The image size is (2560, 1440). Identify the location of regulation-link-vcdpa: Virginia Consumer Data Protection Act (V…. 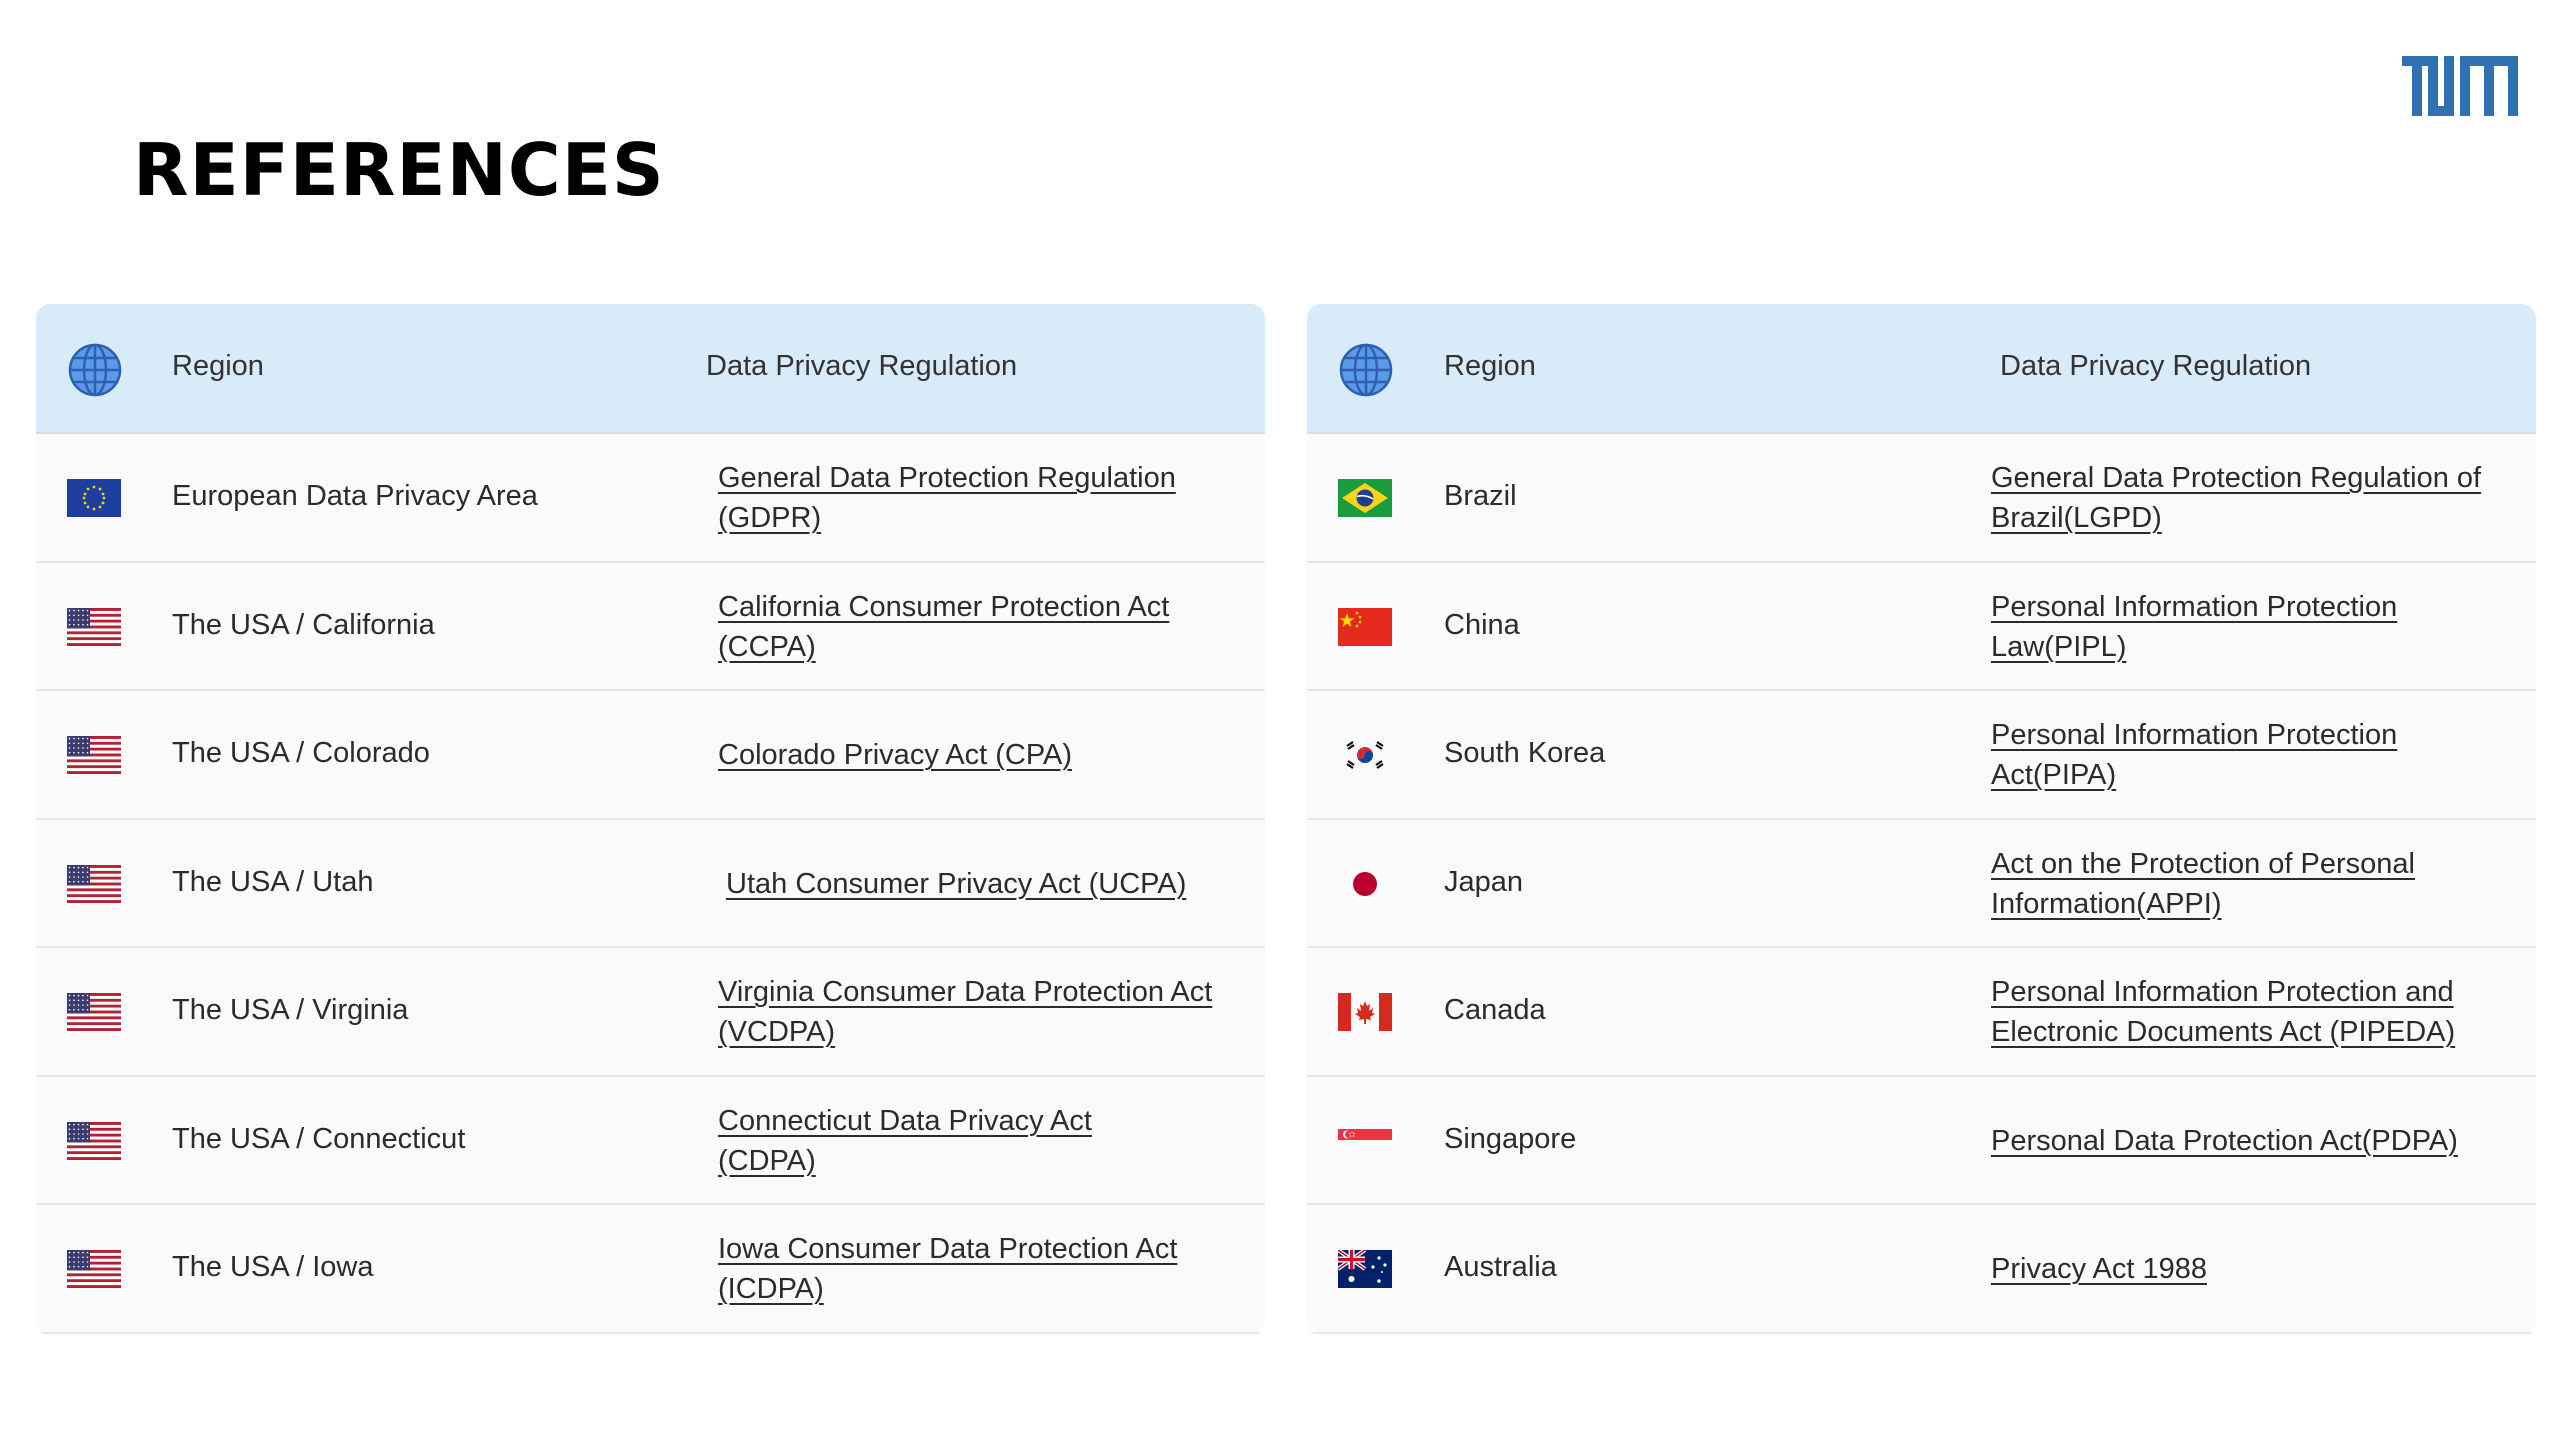
(968, 1012).